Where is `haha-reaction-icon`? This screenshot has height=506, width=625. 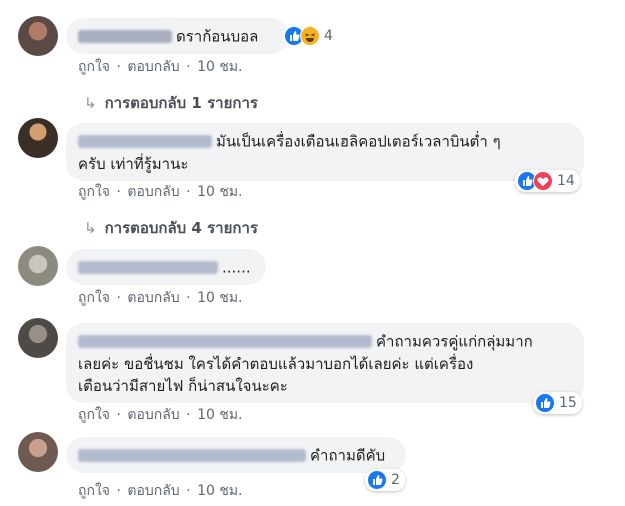
haha-reaction-icon is located at coordinates (310, 36).